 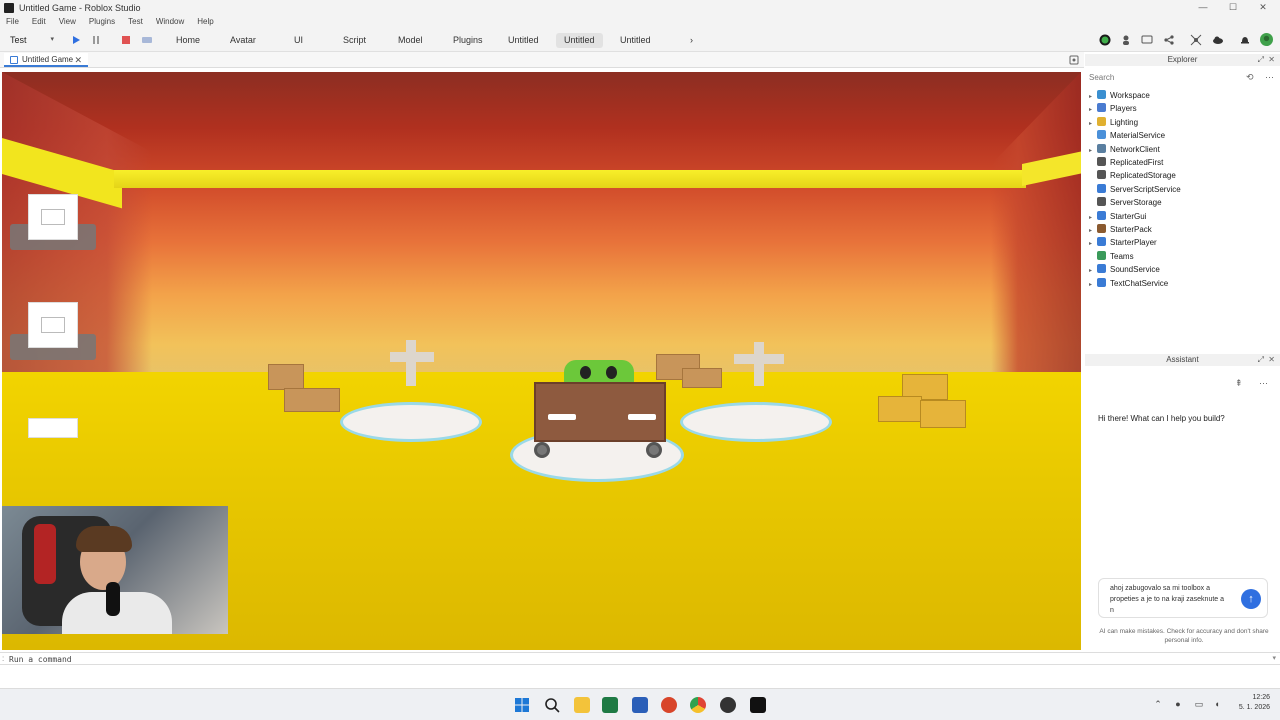 I want to click on explorer-item-label: TextChatService, so click(x=1139, y=283).